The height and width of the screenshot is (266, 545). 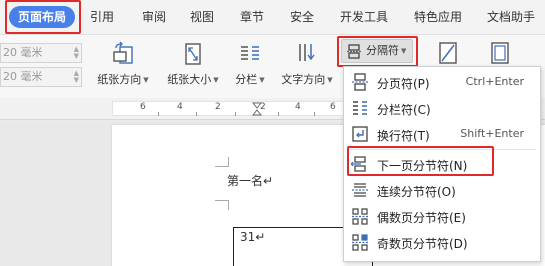 What do you see at coordinates (360, 242) in the screenshot?
I see `odd-page-section-icon` at bounding box center [360, 242].